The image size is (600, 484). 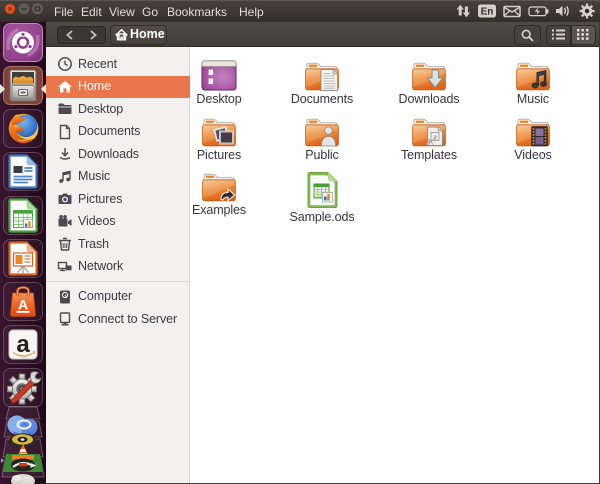 I want to click on svg-text: A, so click(x=23, y=305).